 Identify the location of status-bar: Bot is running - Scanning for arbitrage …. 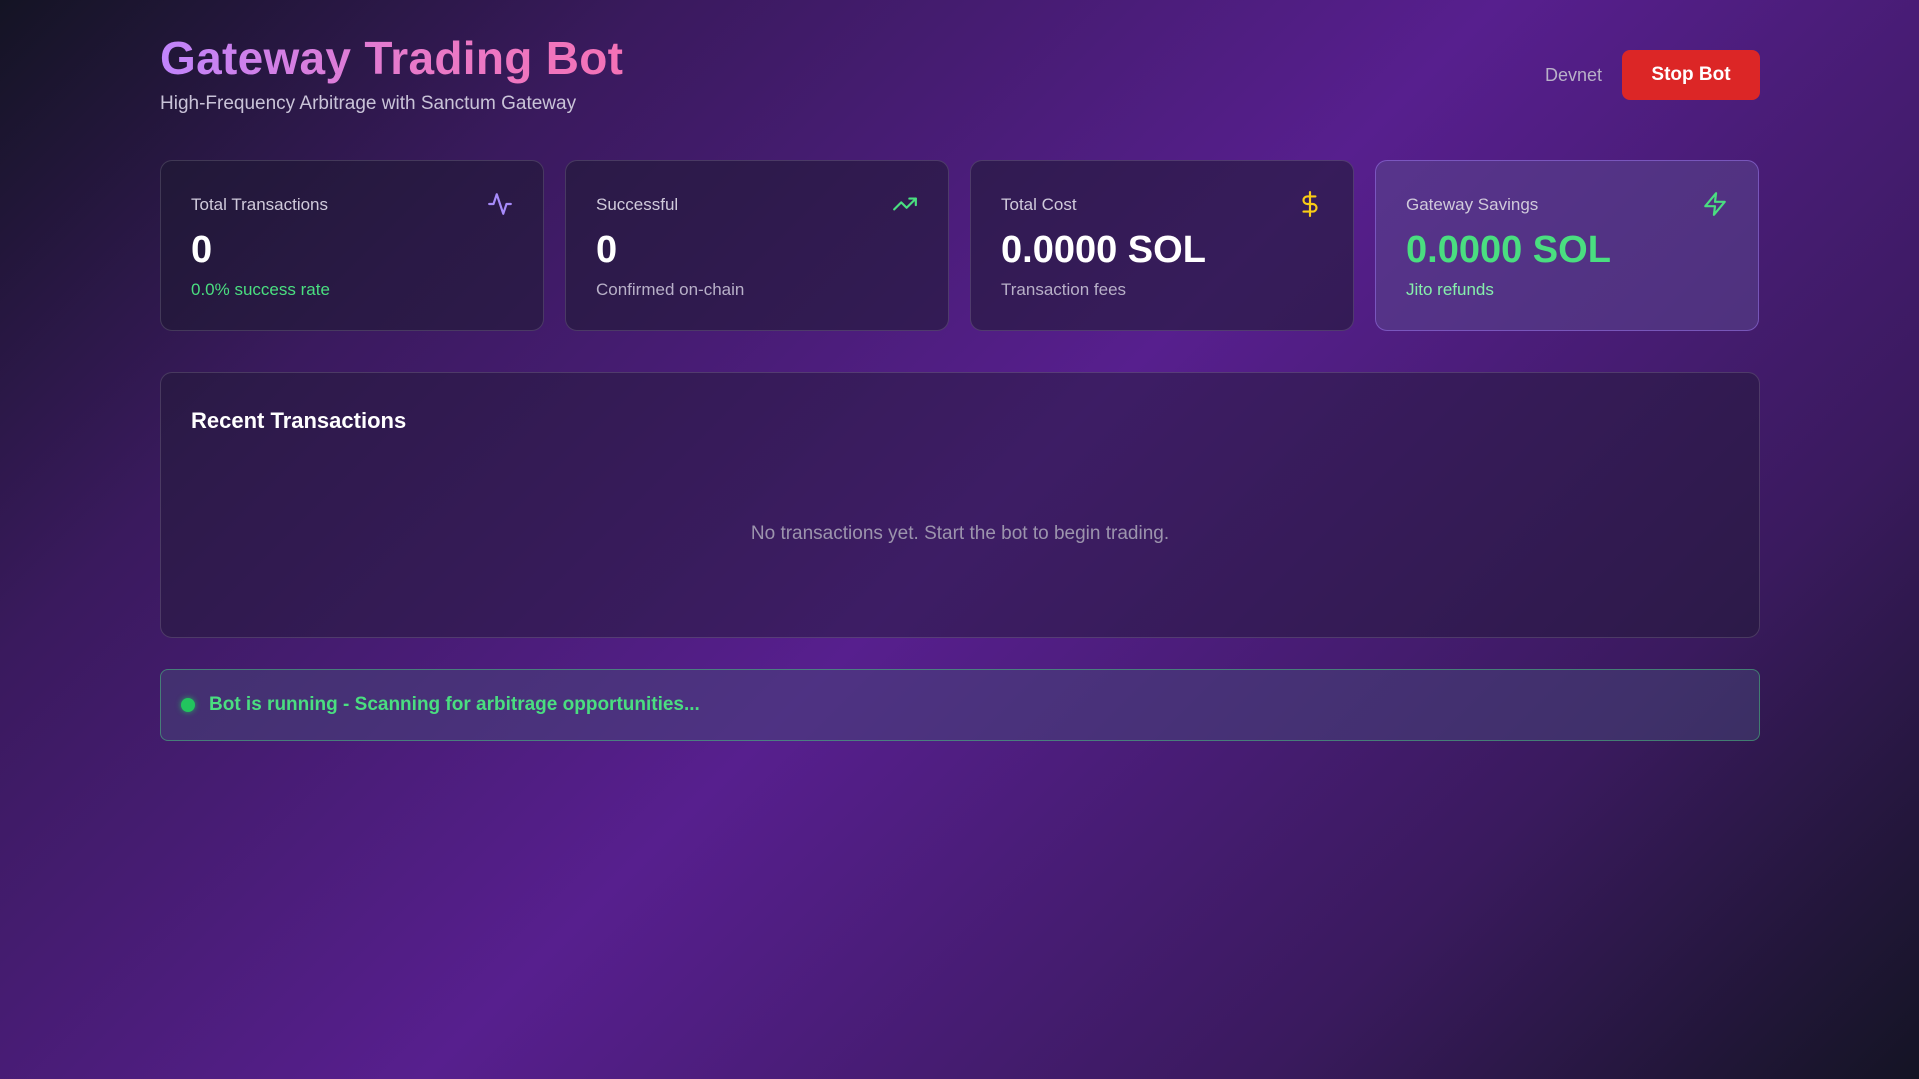
(960, 705).